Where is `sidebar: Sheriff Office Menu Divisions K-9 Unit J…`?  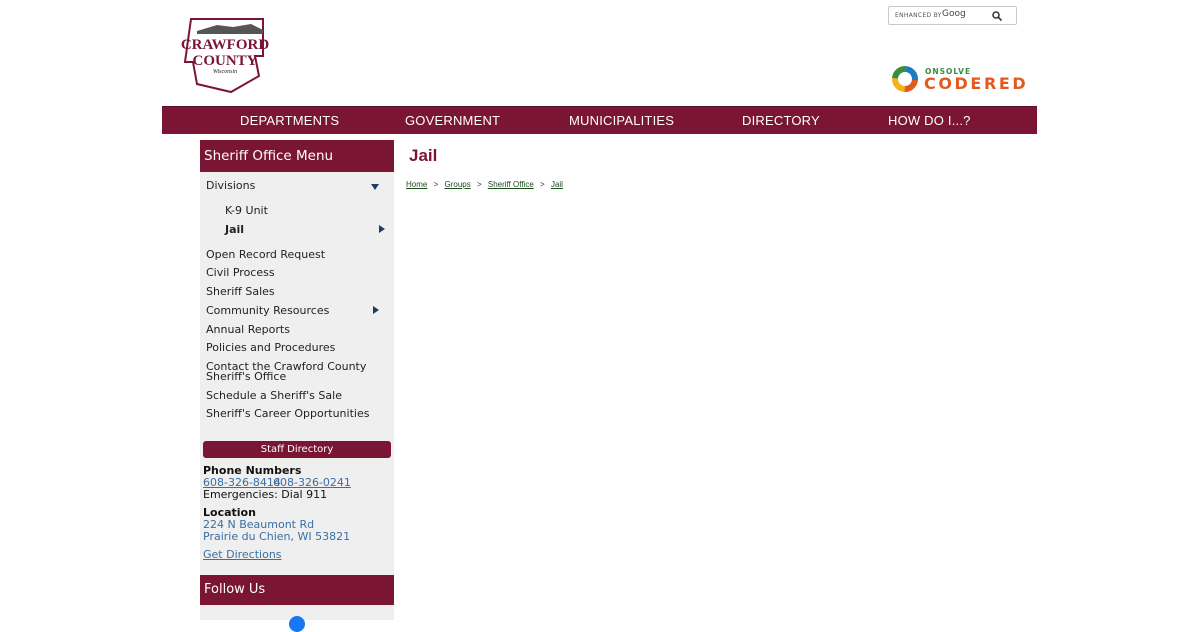 sidebar: Sheriff Office Menu Divisions K-9 Unit J… is located at coordinates (297, 386).